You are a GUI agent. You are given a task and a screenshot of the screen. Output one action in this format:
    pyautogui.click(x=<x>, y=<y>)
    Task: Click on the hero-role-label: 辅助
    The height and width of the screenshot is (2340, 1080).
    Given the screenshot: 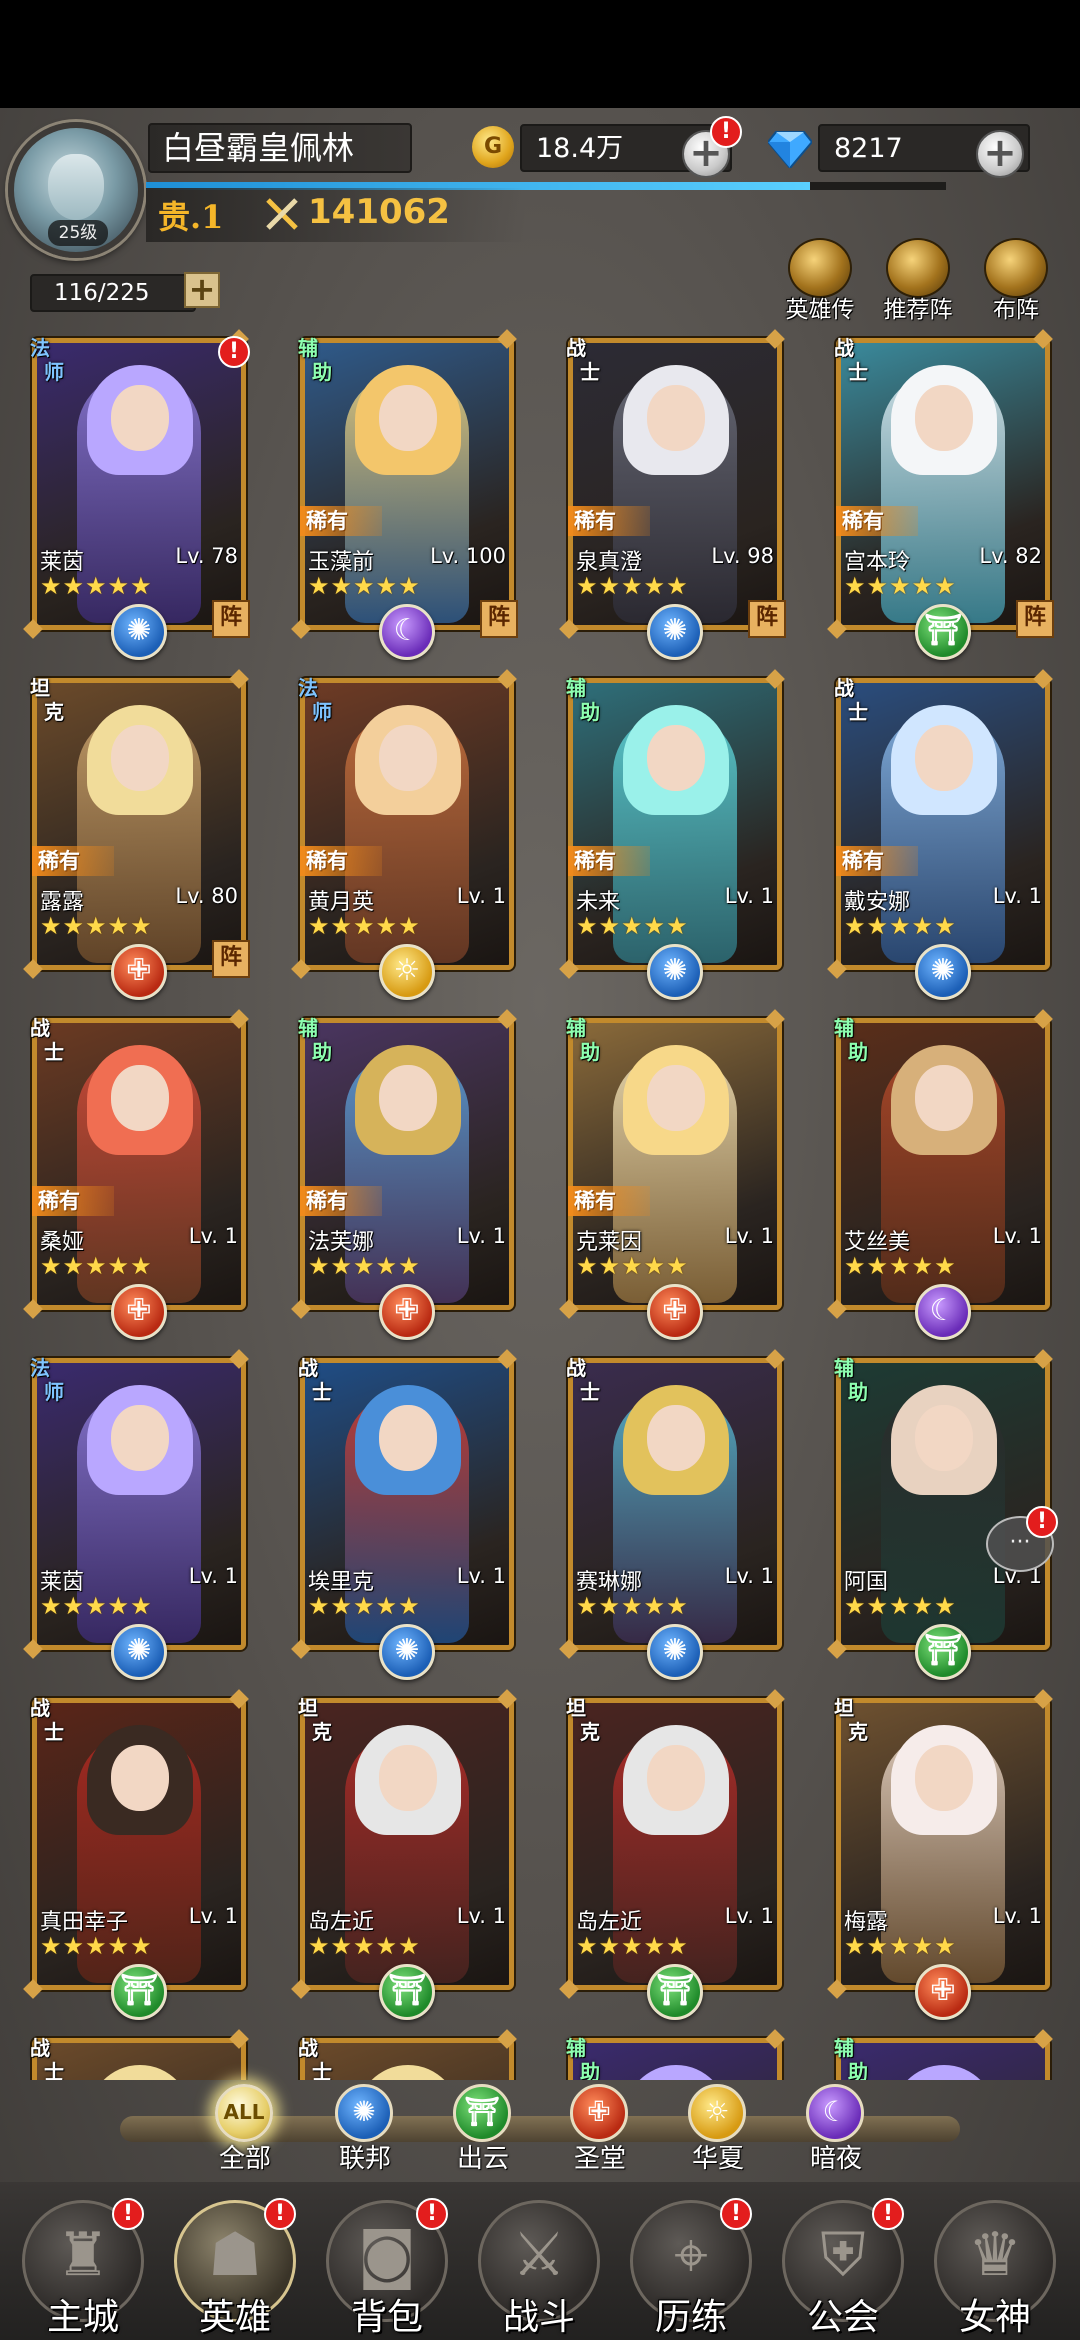 What is the action you would take?
    pyautogui.click(x=857, y=1383)
    